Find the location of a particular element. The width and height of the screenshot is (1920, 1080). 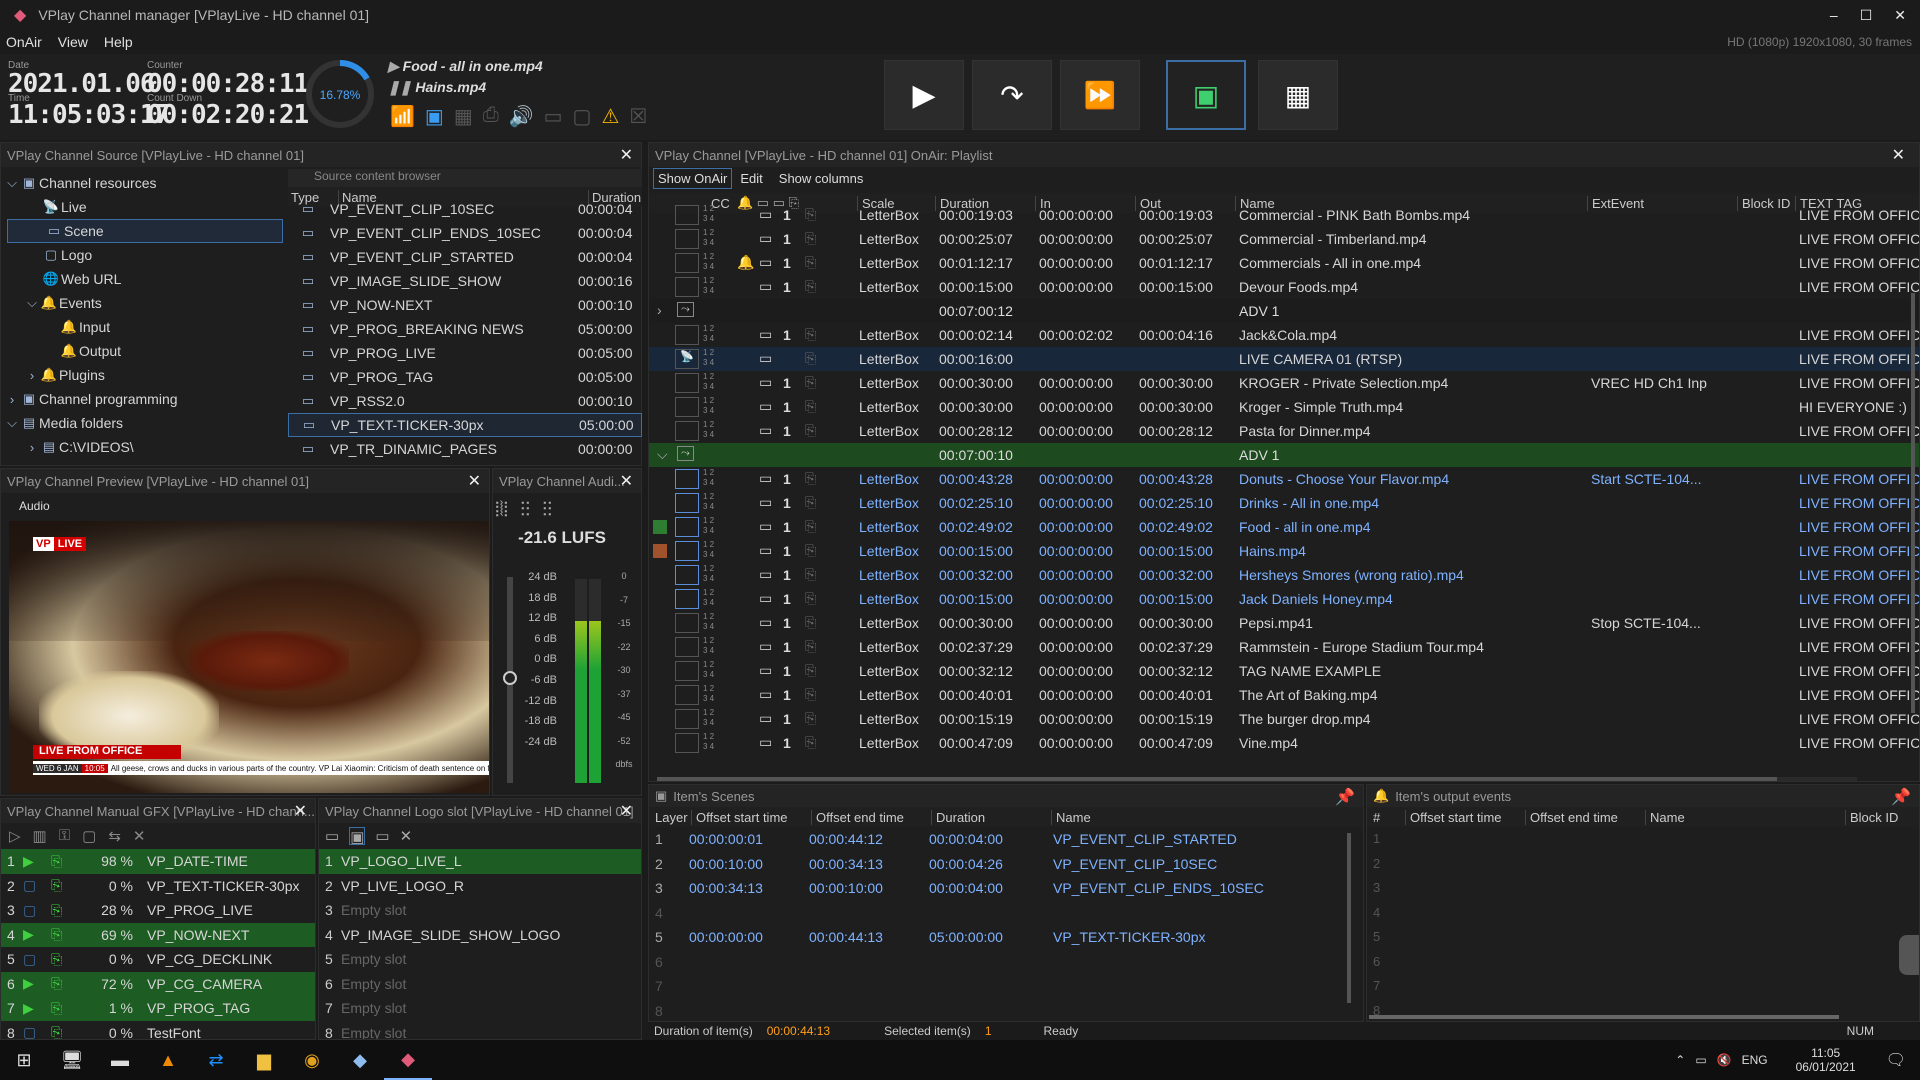

events-pin-icon: 📌 is located at coordinates (1901, 797).